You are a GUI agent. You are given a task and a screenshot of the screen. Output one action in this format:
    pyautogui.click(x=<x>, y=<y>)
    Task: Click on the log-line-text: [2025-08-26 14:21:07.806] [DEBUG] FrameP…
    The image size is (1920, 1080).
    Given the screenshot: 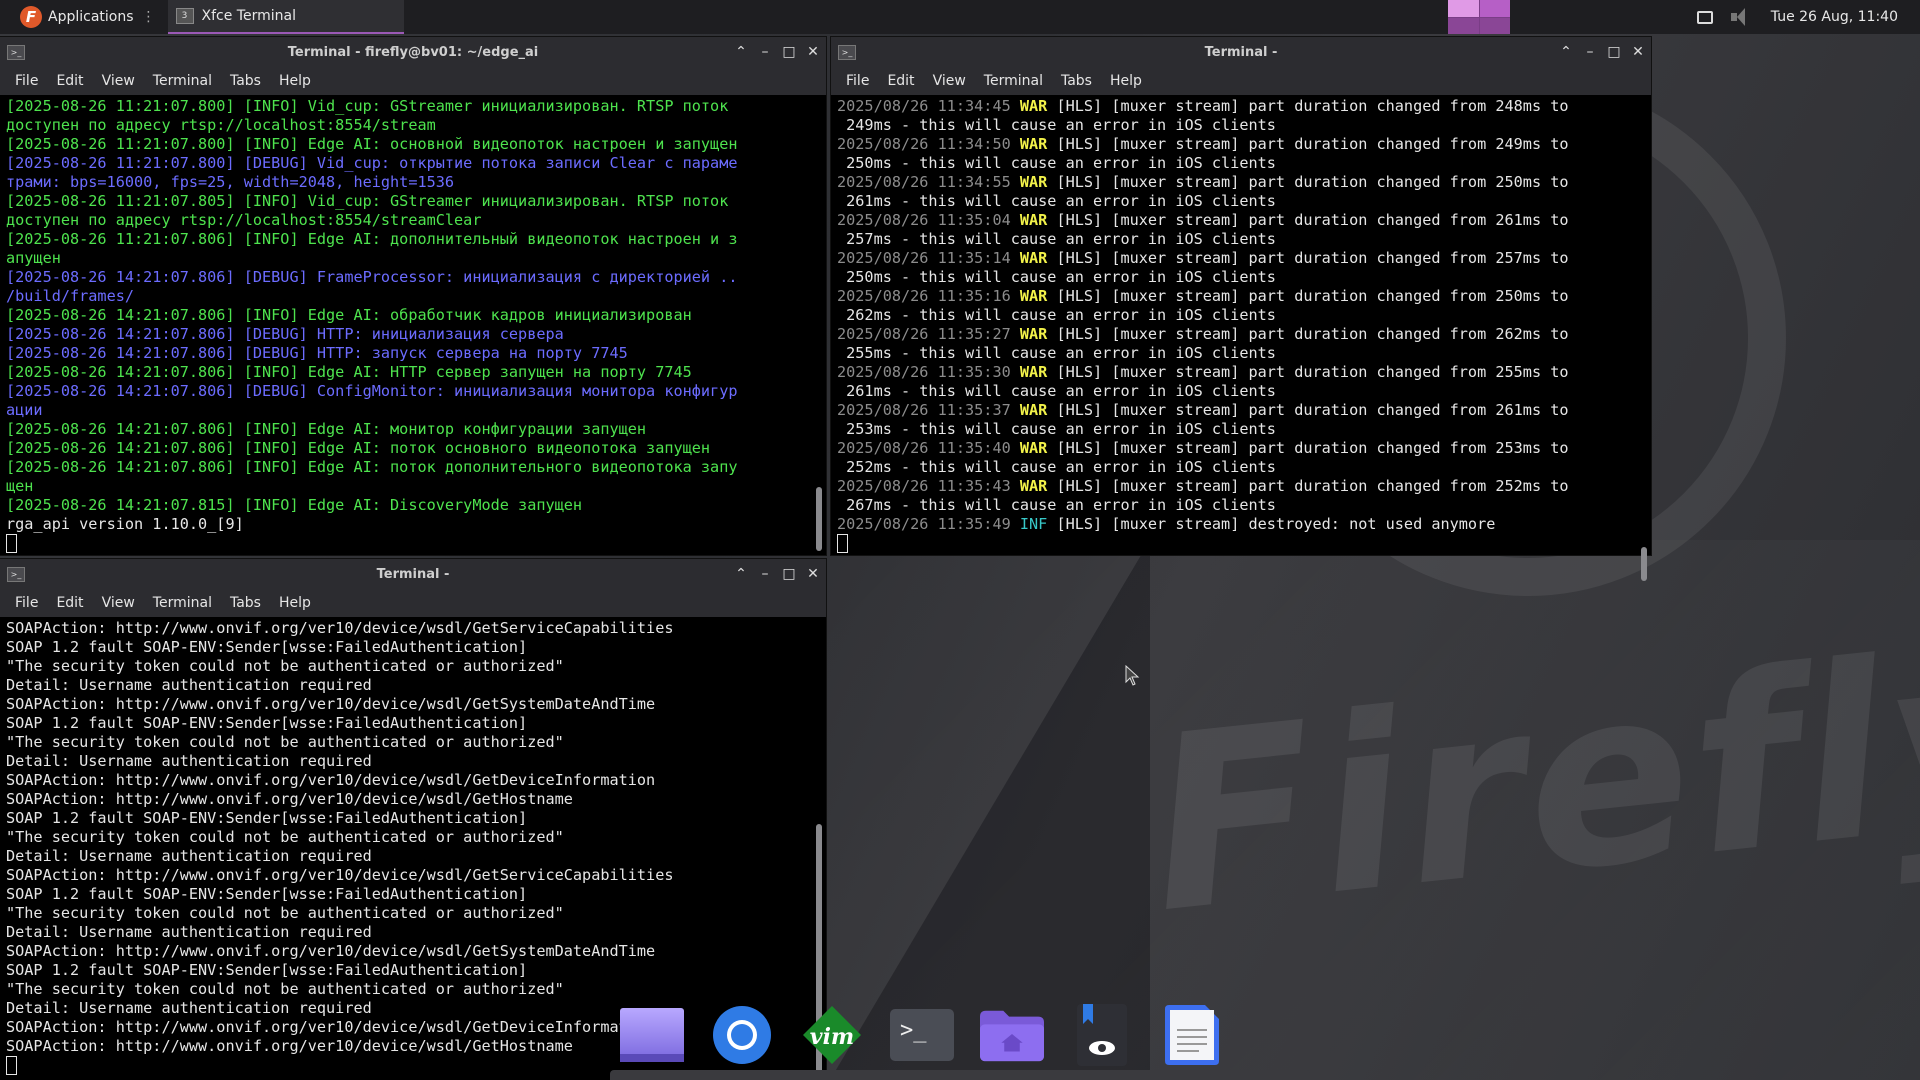 What is the action you would take?
    pyautogui.click(x=372, y=277)
    